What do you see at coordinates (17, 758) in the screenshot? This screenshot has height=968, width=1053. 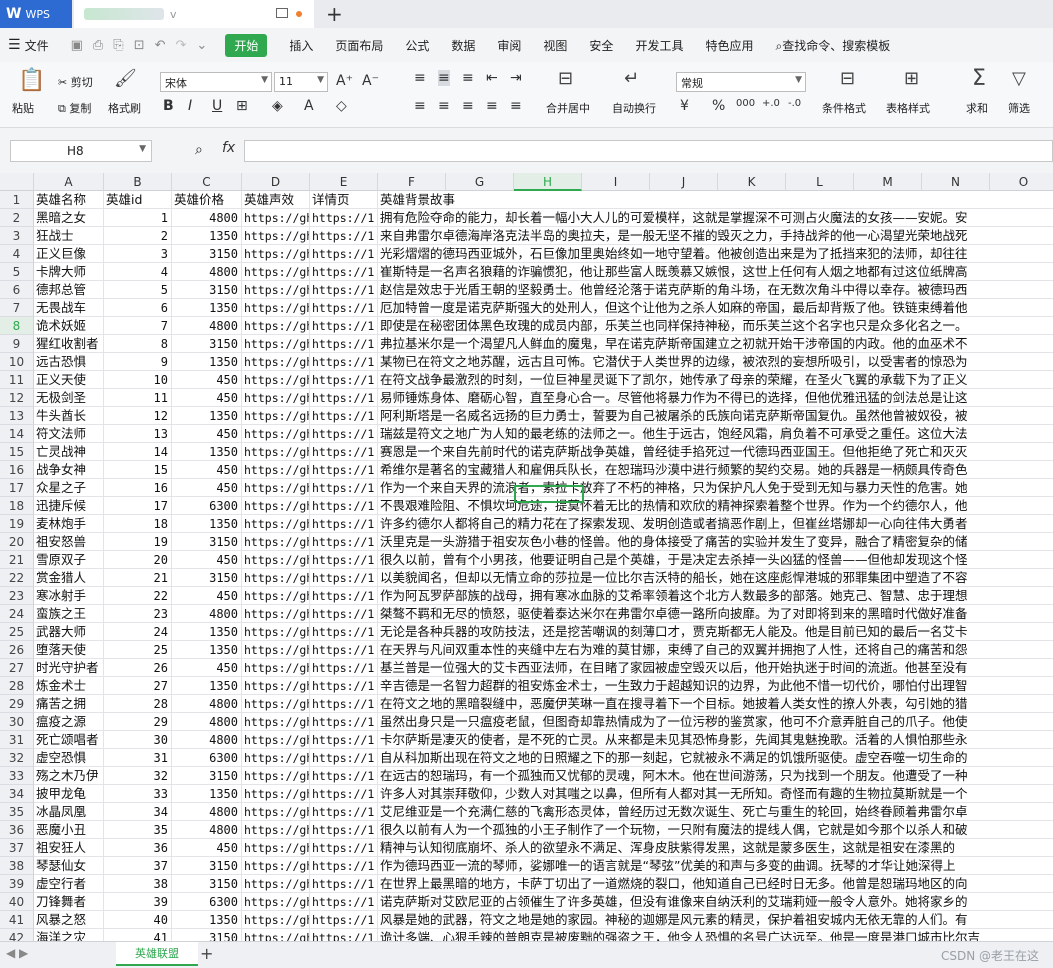 I see `row-header: 32` at bounding box center [17, 758].